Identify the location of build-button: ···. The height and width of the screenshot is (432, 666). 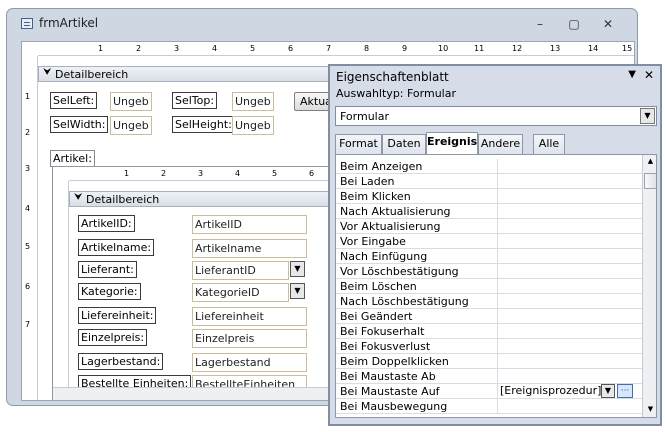
(625, 391).